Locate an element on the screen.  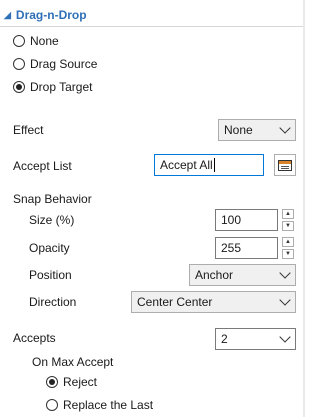
size-increment-button: ▲ is located at coordinates (288, 214).